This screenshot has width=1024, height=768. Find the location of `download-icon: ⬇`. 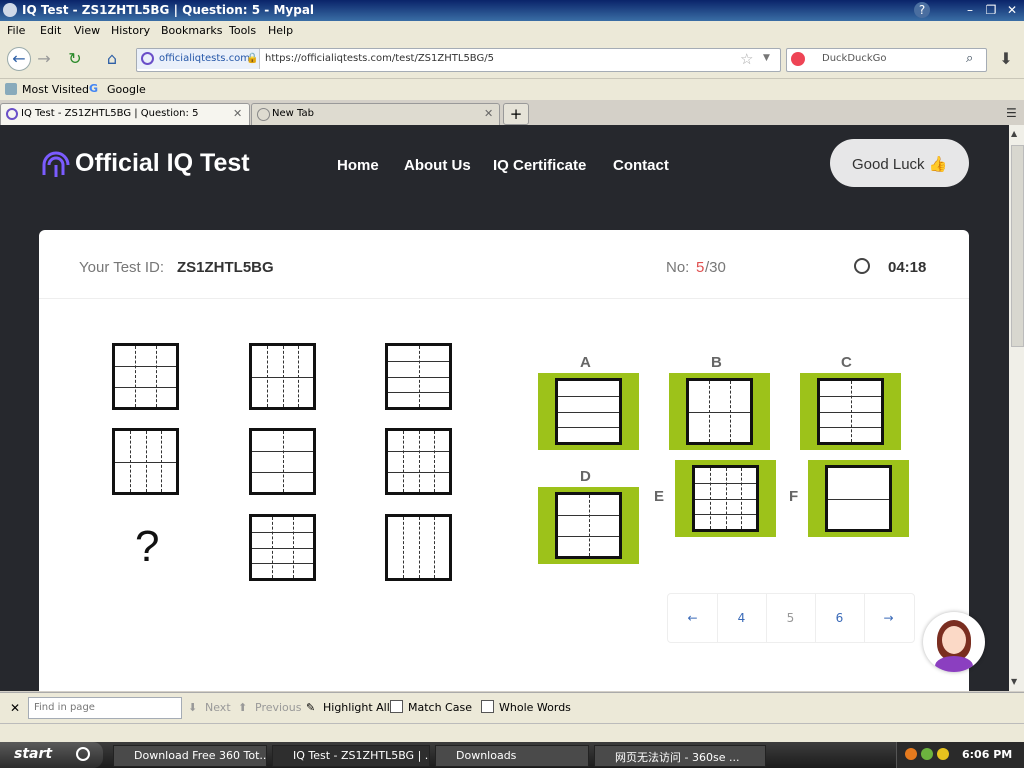

download-icon: ⬇ is located at coordinates (1006, 59).